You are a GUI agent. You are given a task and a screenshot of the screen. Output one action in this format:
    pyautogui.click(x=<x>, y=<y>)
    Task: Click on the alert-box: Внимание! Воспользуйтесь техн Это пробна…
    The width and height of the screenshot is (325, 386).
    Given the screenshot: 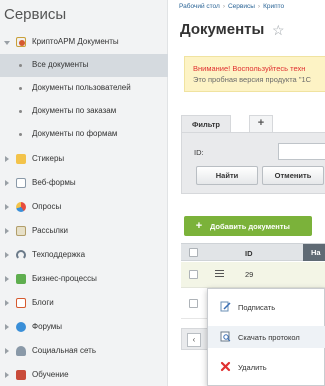 What is the action you would take?
    pyautogui.click(x=254, y=74)
    